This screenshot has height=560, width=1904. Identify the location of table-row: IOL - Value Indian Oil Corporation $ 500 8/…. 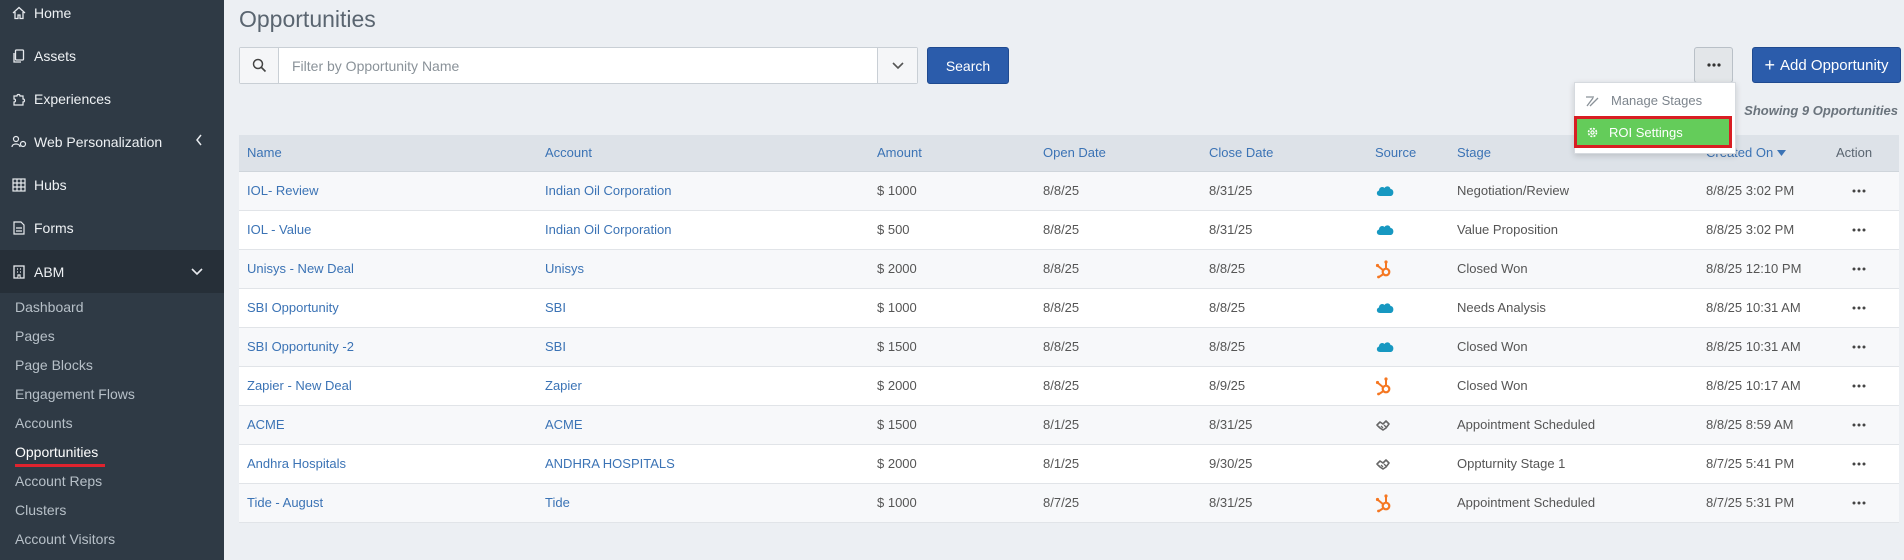
(1069, 230).